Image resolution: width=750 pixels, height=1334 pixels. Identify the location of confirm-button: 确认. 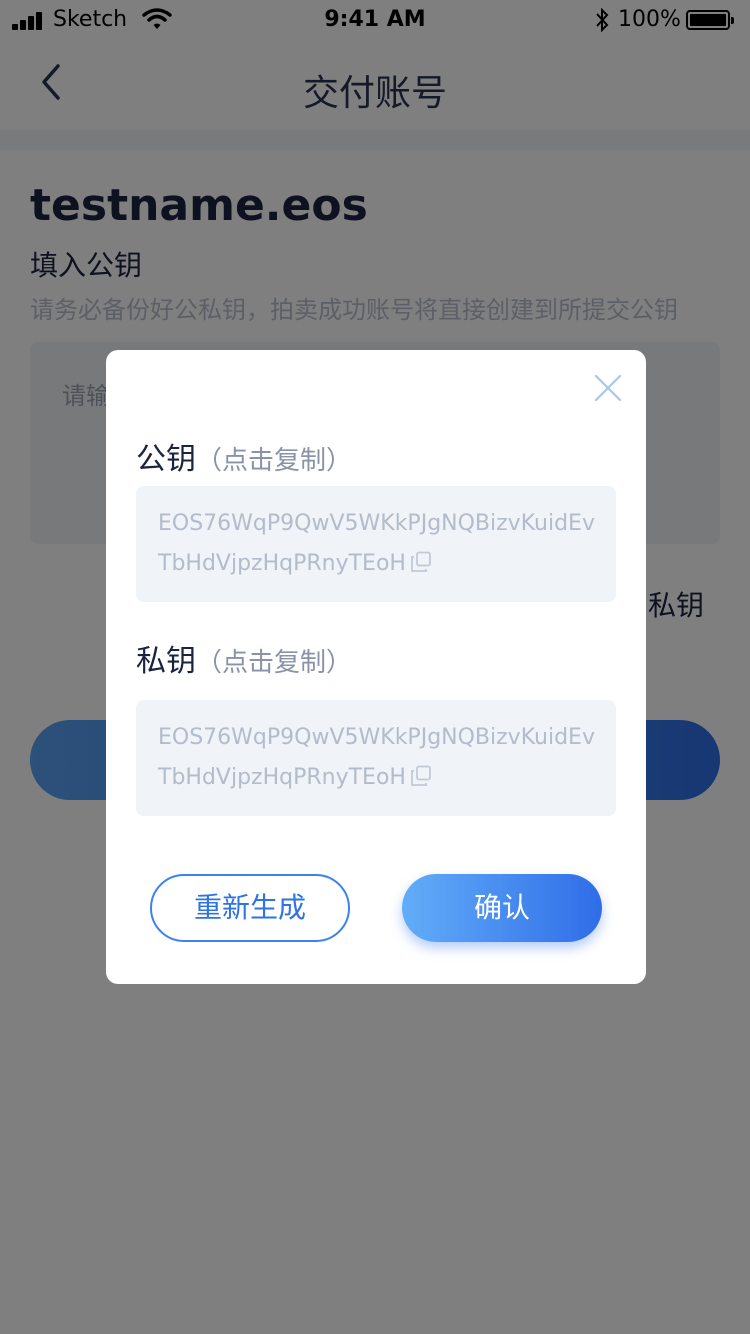
(502, 908).